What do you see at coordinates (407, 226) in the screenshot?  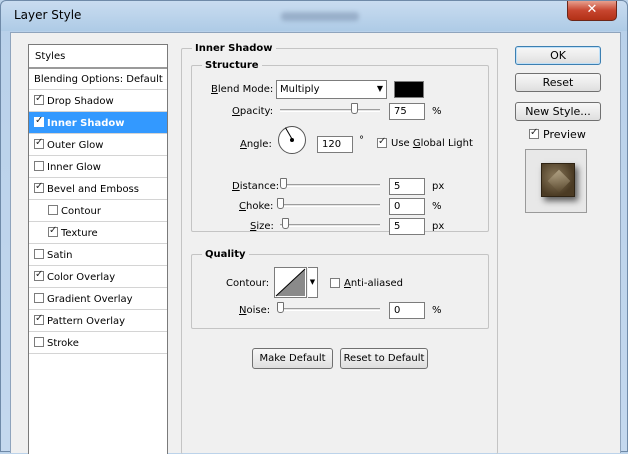 I see `size-input: 5` at bounding box center [407, 226].